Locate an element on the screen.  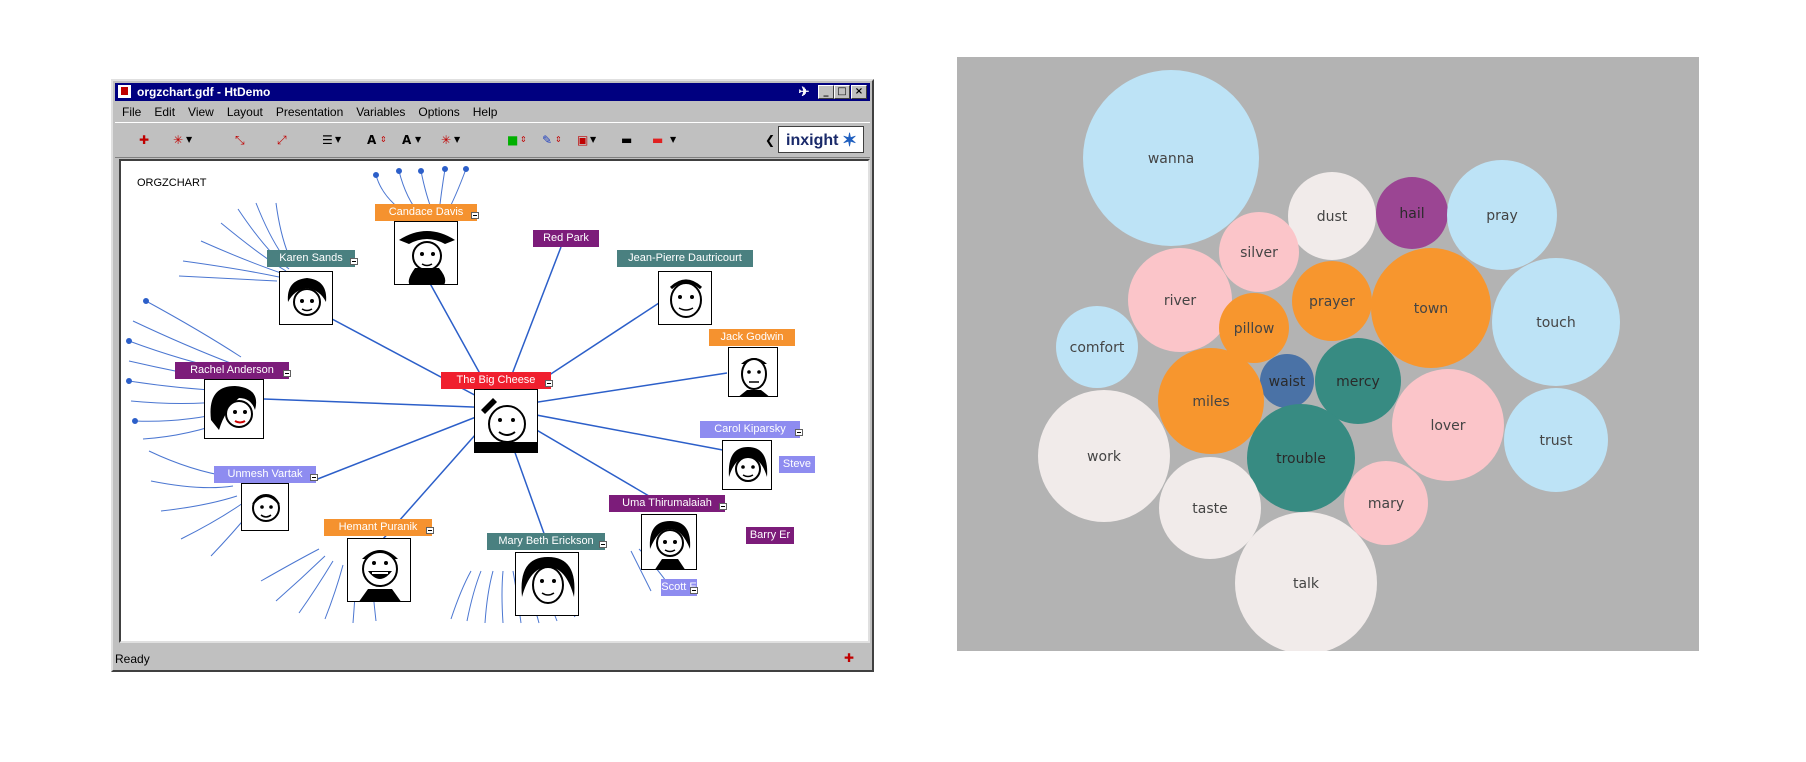
menu-edit: Edit is located at coordinates (164, 110).